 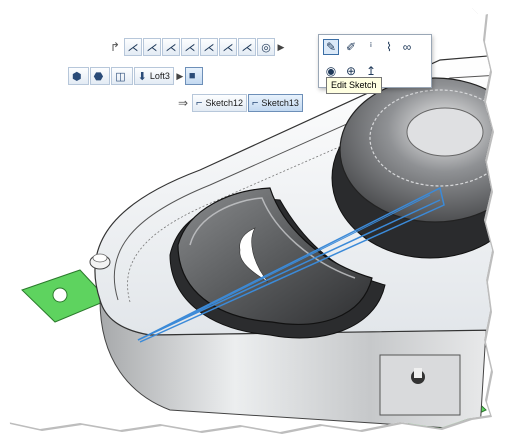 What do you see at coordinates (280, 103) in the screenshot?
I see `sketch13-label: Sketch13` at bounding box center [280, 103].